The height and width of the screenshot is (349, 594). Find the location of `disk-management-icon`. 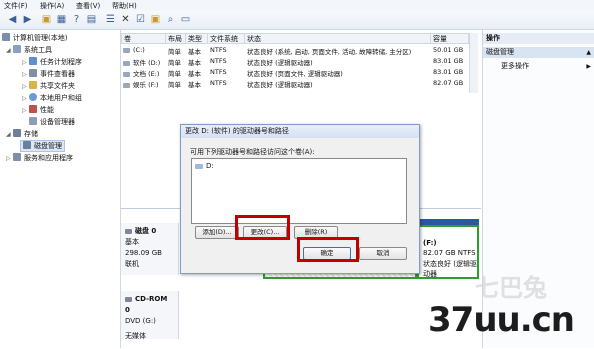

disk-management-icon is located at coordinates (27, 145).